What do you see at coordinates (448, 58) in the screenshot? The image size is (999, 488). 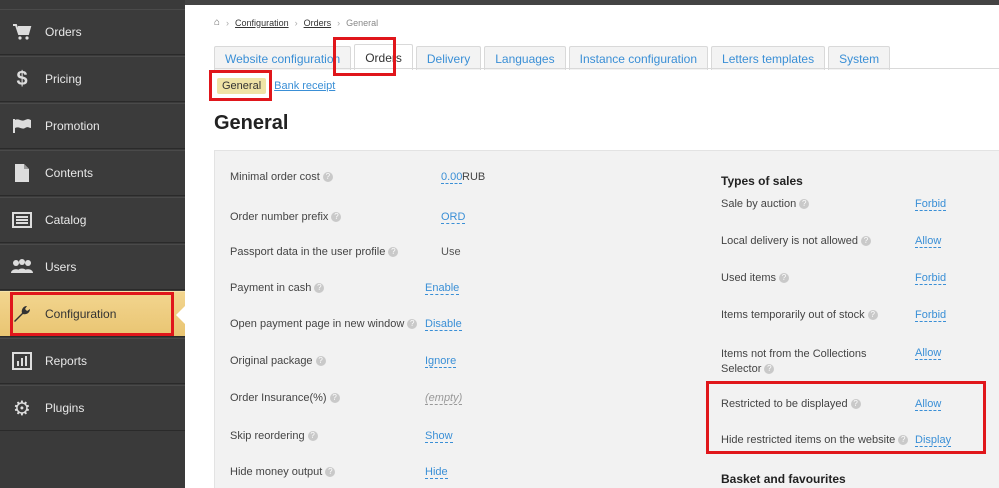 I see `tab-delivery: Delivery` at bounding box center [448, 58].